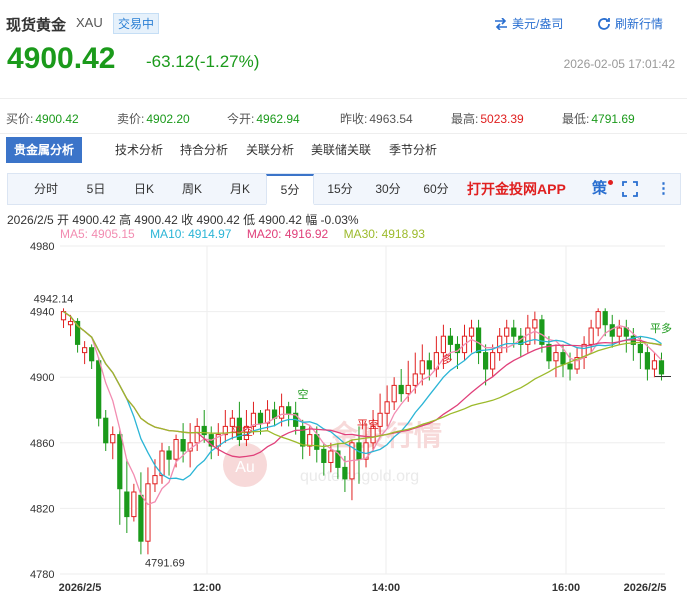 This screenshot has height=596, width=687. I want to click on tab-fed-correlation: 美联储关联, so click(341, 150).